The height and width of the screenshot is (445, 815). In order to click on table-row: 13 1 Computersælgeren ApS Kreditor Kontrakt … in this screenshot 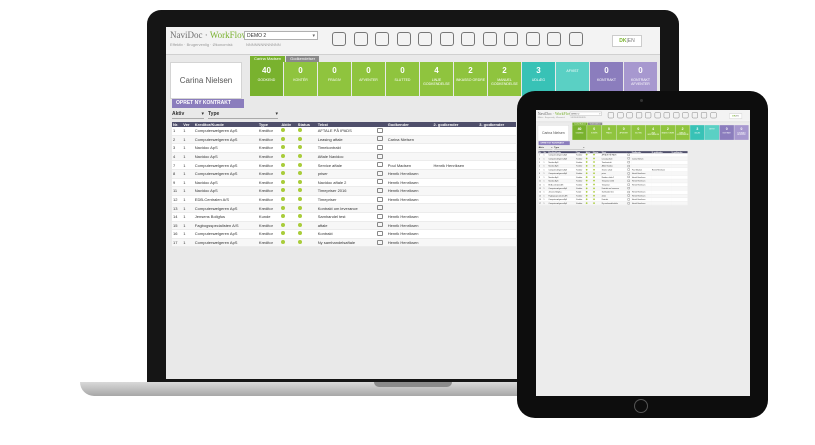, I will do `click(344, 208)`.